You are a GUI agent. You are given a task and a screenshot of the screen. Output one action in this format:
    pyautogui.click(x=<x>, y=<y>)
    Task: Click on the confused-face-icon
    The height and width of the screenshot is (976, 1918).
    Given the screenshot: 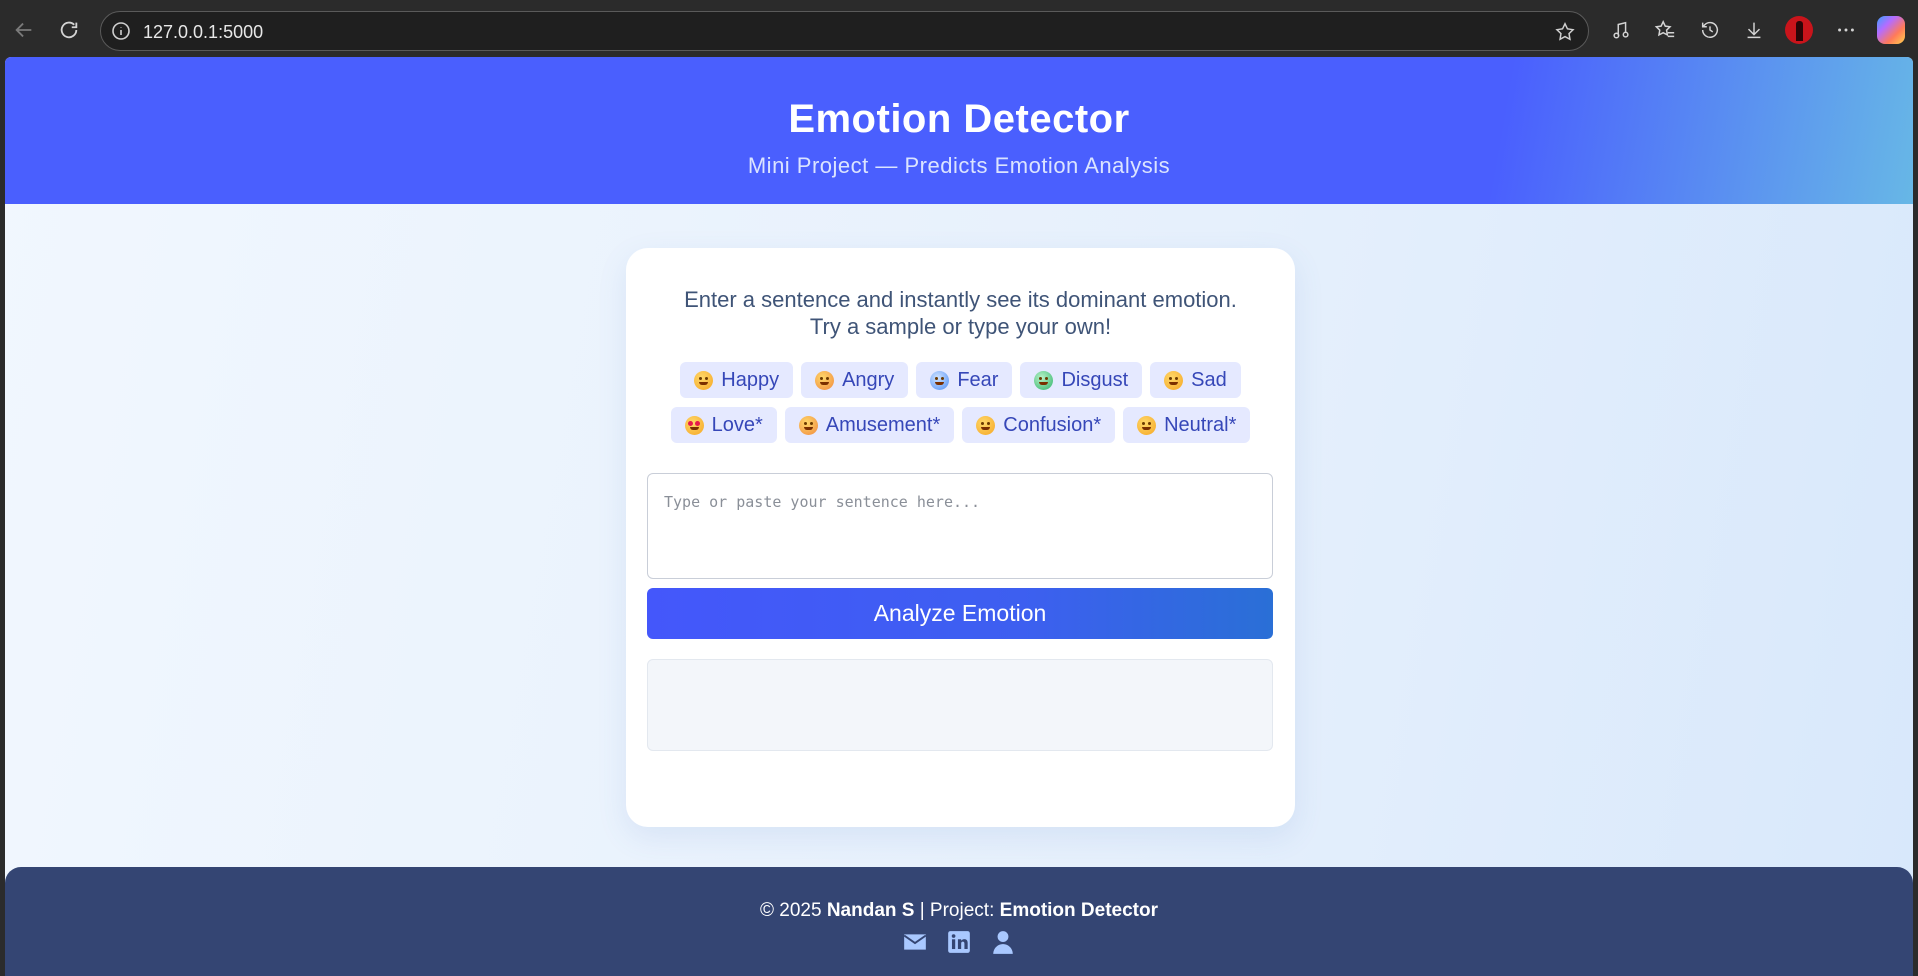 What is the action you would take?
    pyautogui.click(x=986, y=425)
    